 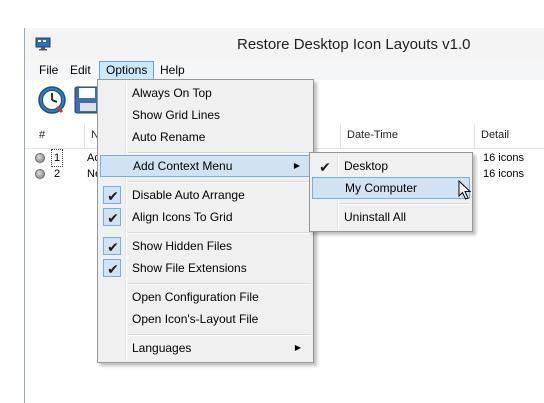 I want to click on menu-bar: File Edit Options Help, so click(x=284, y=70).